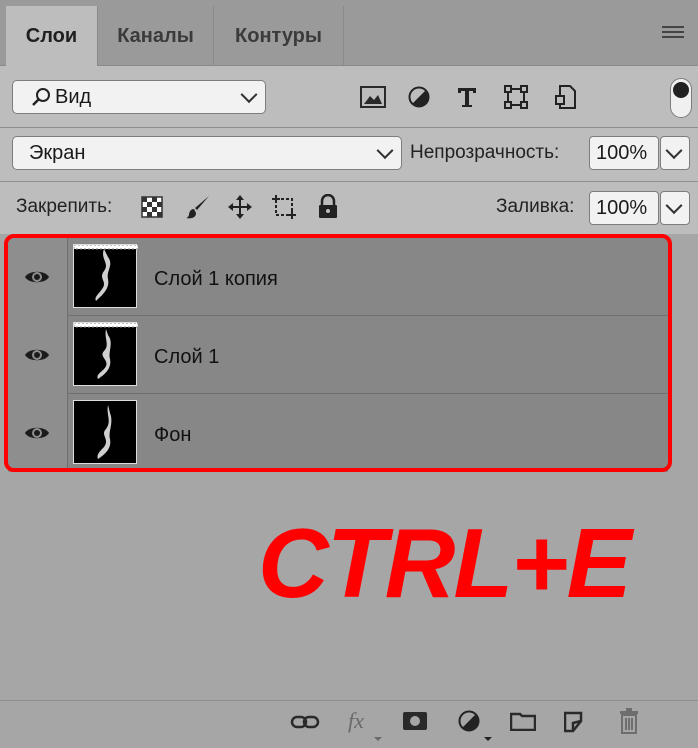 The height and width of the screenshot is (748, 698). I want to click on panel-tab-bar: Слои Каналы Контуры, so click(349, 33).